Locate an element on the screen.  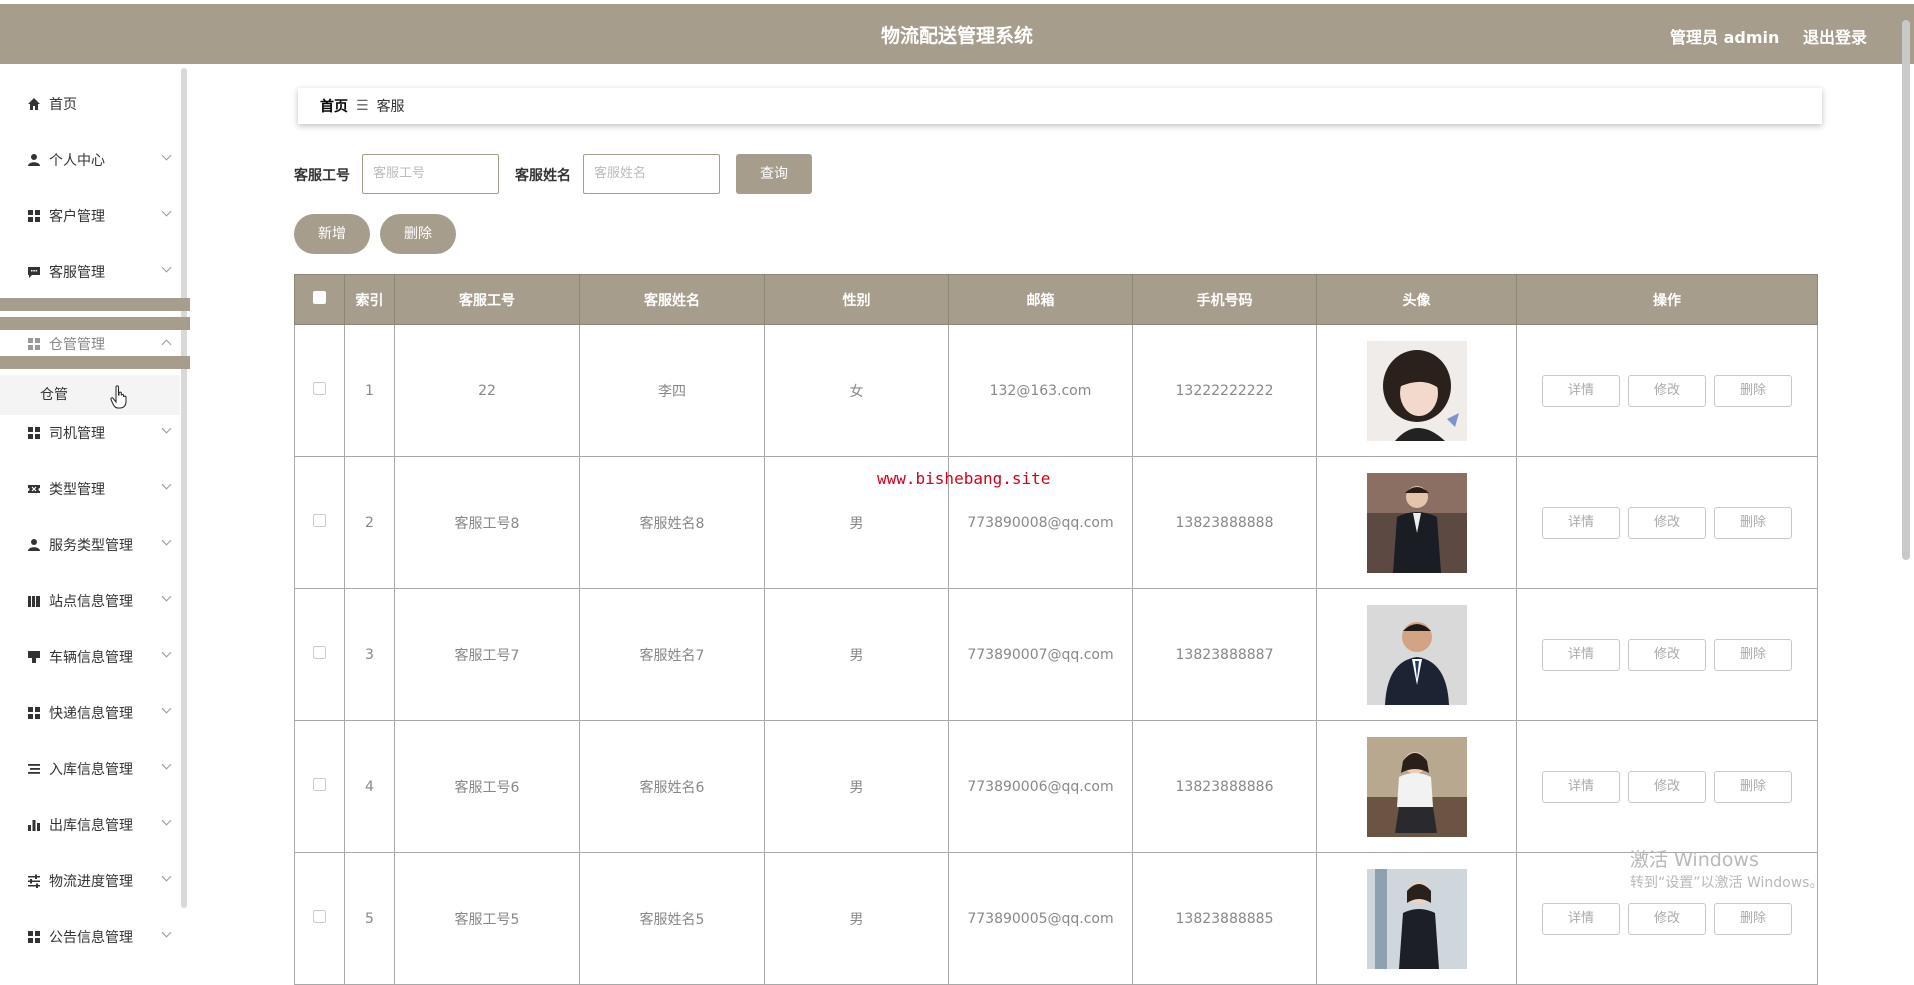
sidebar-item-vehicles: 车辆信息管理 is located at coordinates (90, 657).